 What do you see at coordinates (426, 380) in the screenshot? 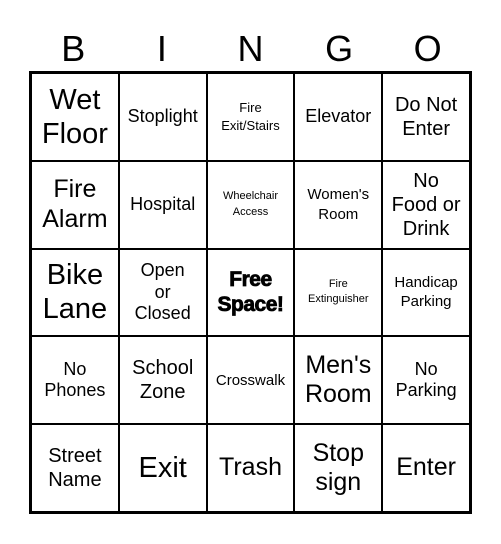
I see `bingo-cell: No Parking` at bounding box center [426, 380].